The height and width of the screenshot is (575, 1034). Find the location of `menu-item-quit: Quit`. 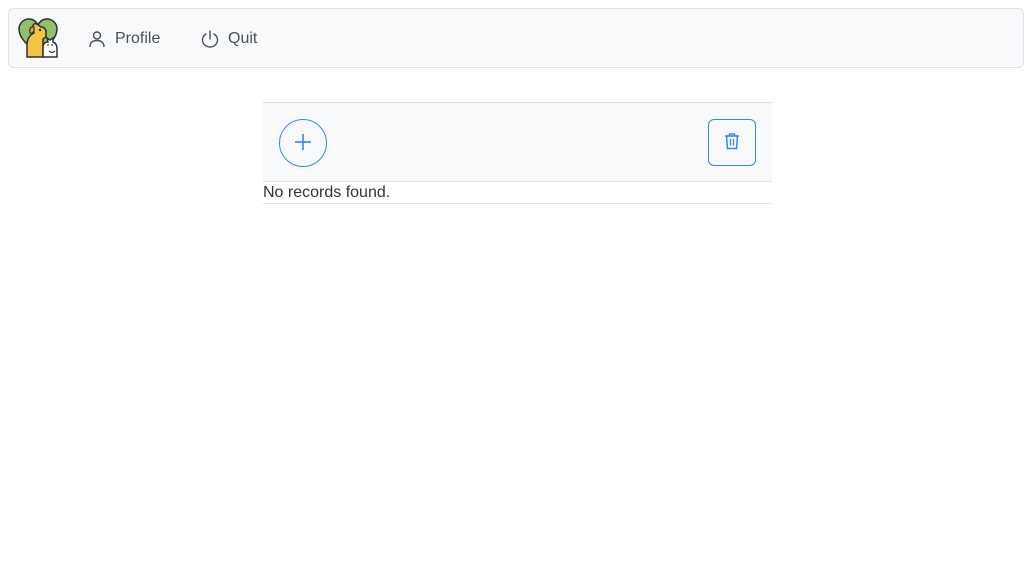

menu-item-quit: Quit is located at coordinates (228, 39).